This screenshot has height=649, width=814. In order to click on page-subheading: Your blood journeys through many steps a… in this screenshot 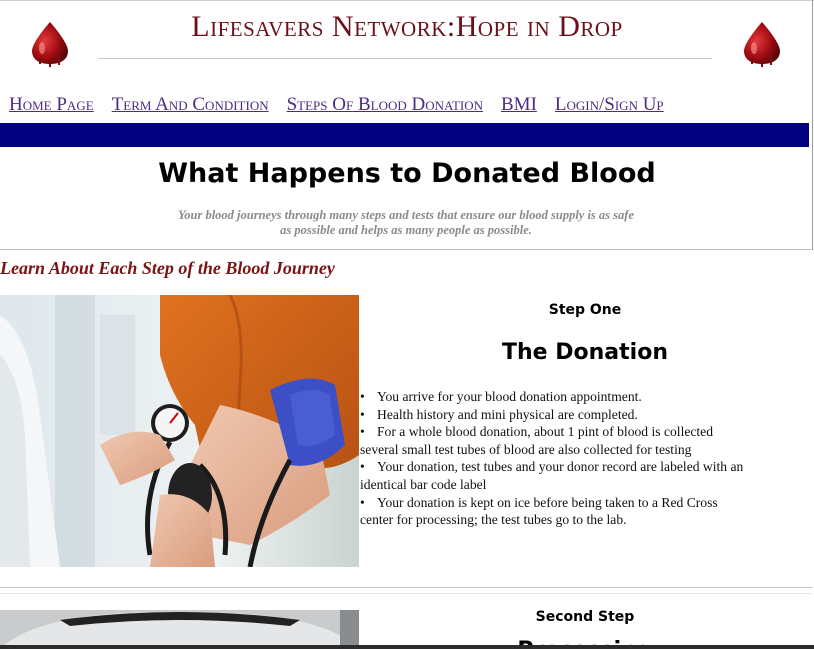, I will do `click(406, 222)`.